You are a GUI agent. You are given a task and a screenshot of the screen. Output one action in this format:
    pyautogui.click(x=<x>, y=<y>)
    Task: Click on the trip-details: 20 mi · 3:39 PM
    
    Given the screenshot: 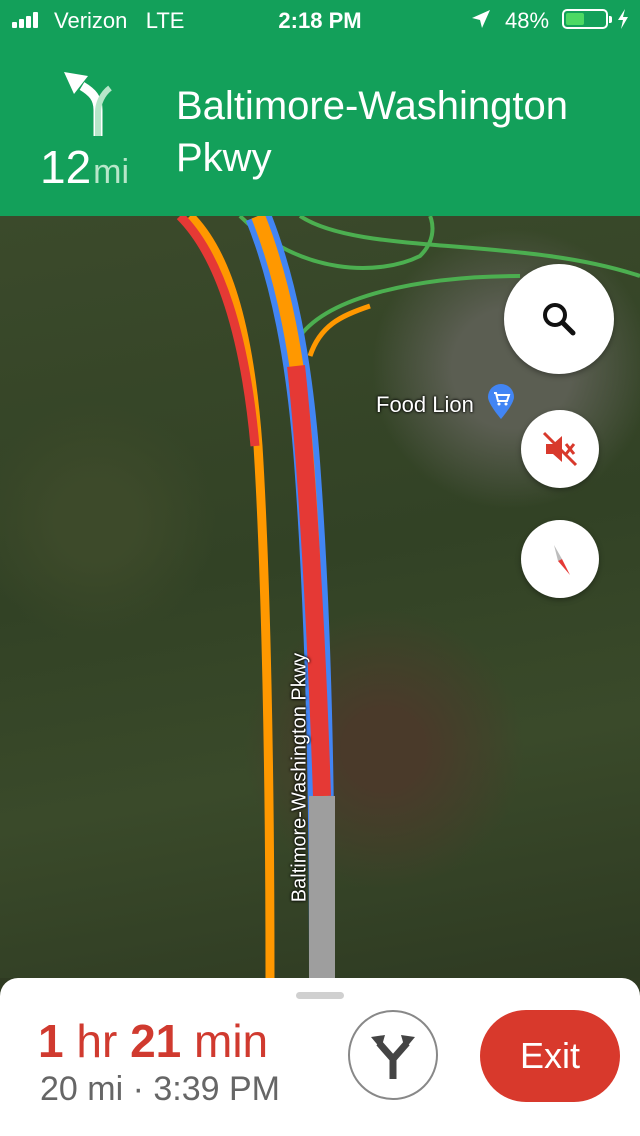 What is the action you would take?
    pyautogui.click(x=160, y=1089)
    